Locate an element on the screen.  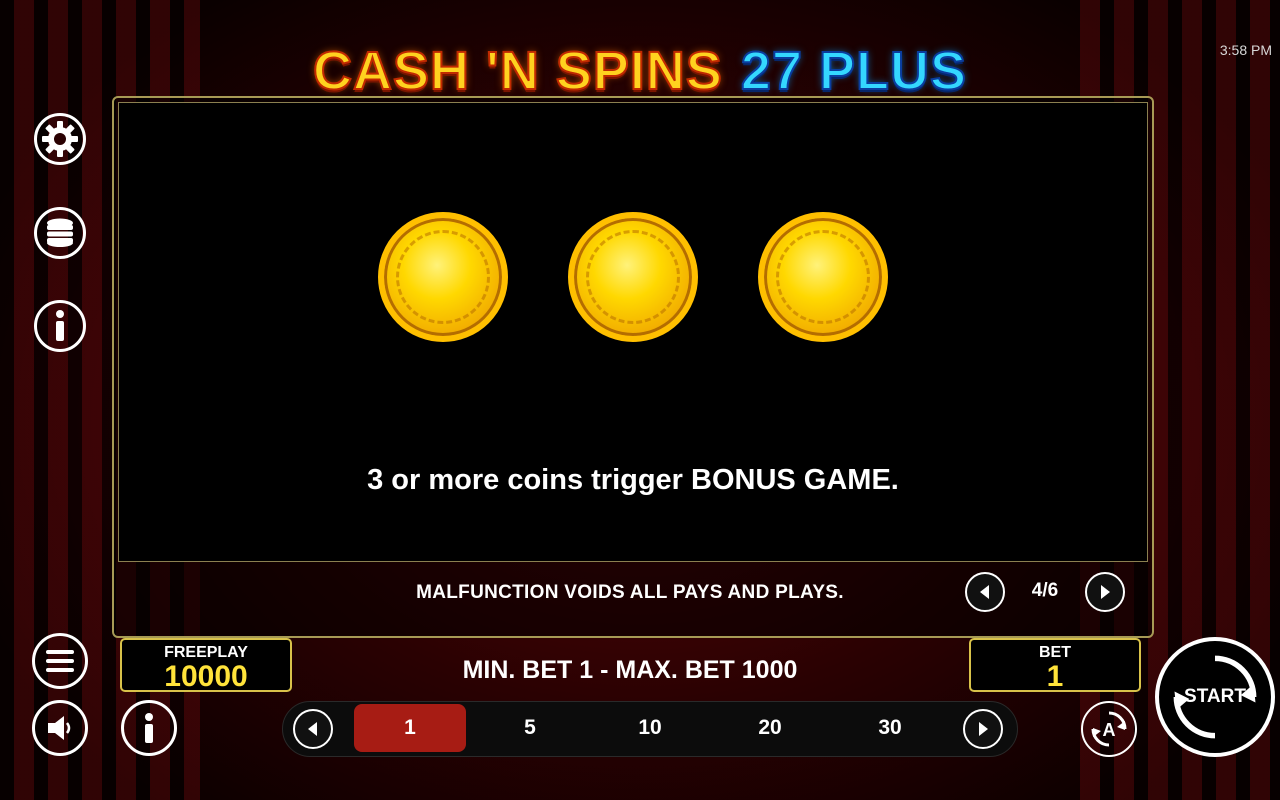
autoplay-button: A is located at coordinates (1109, 729).